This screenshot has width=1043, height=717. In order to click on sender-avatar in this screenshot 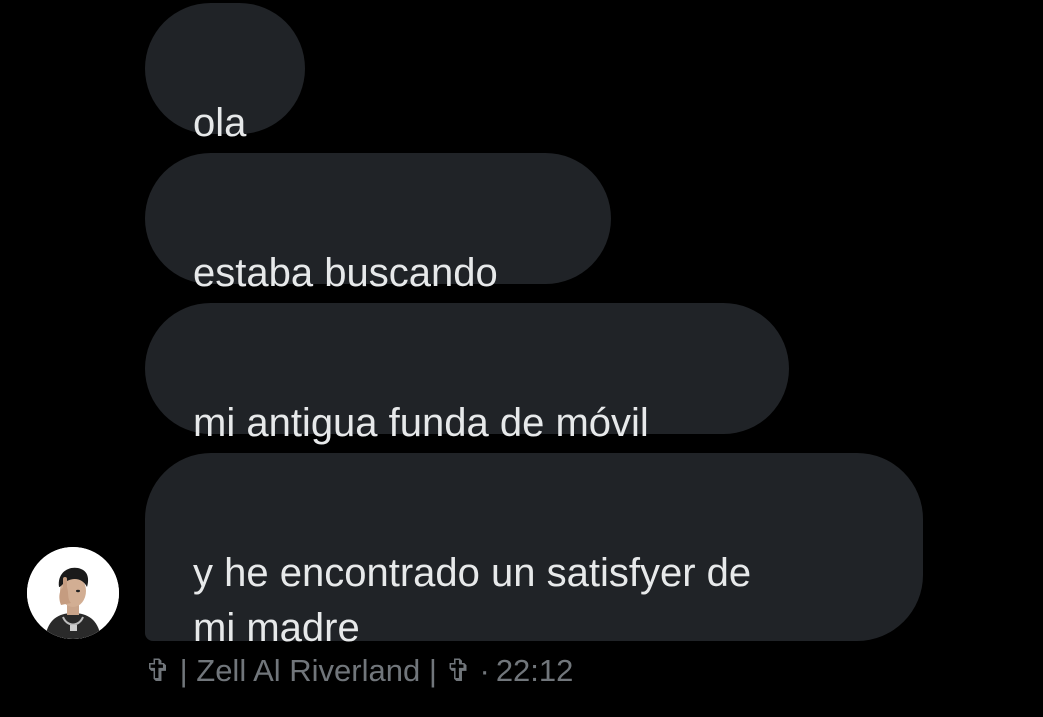, I will do `click(73, 593)`.